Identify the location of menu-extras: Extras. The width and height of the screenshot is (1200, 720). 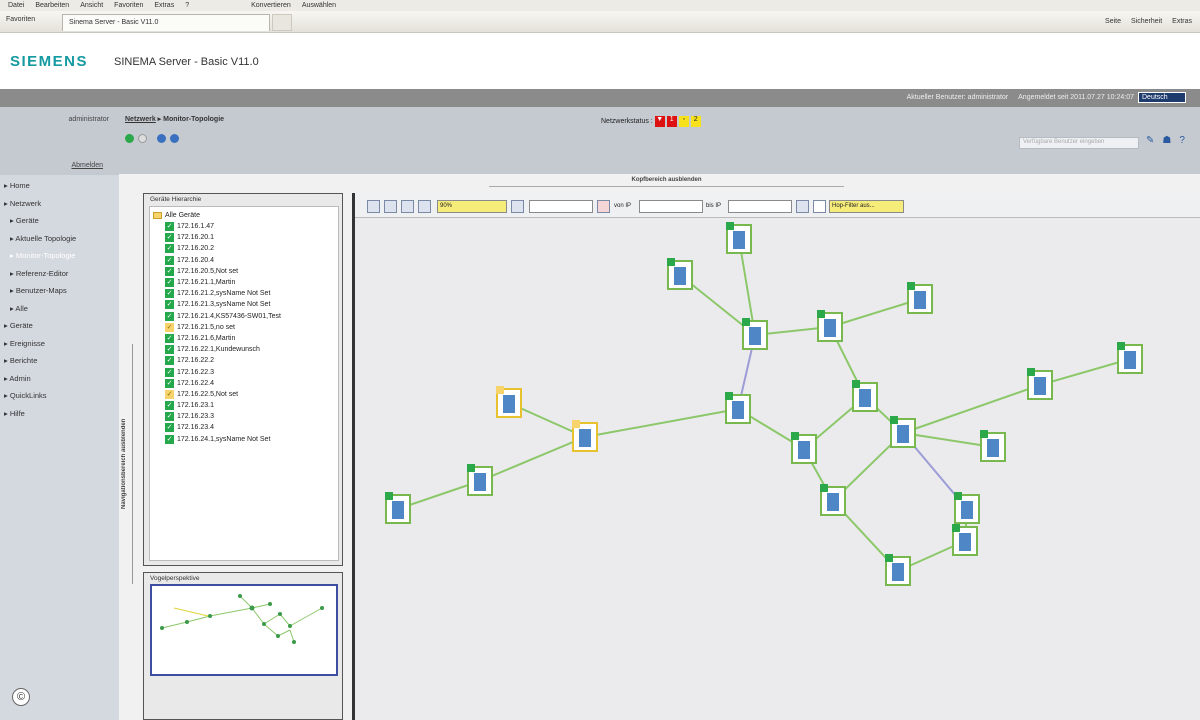
(164, 5).